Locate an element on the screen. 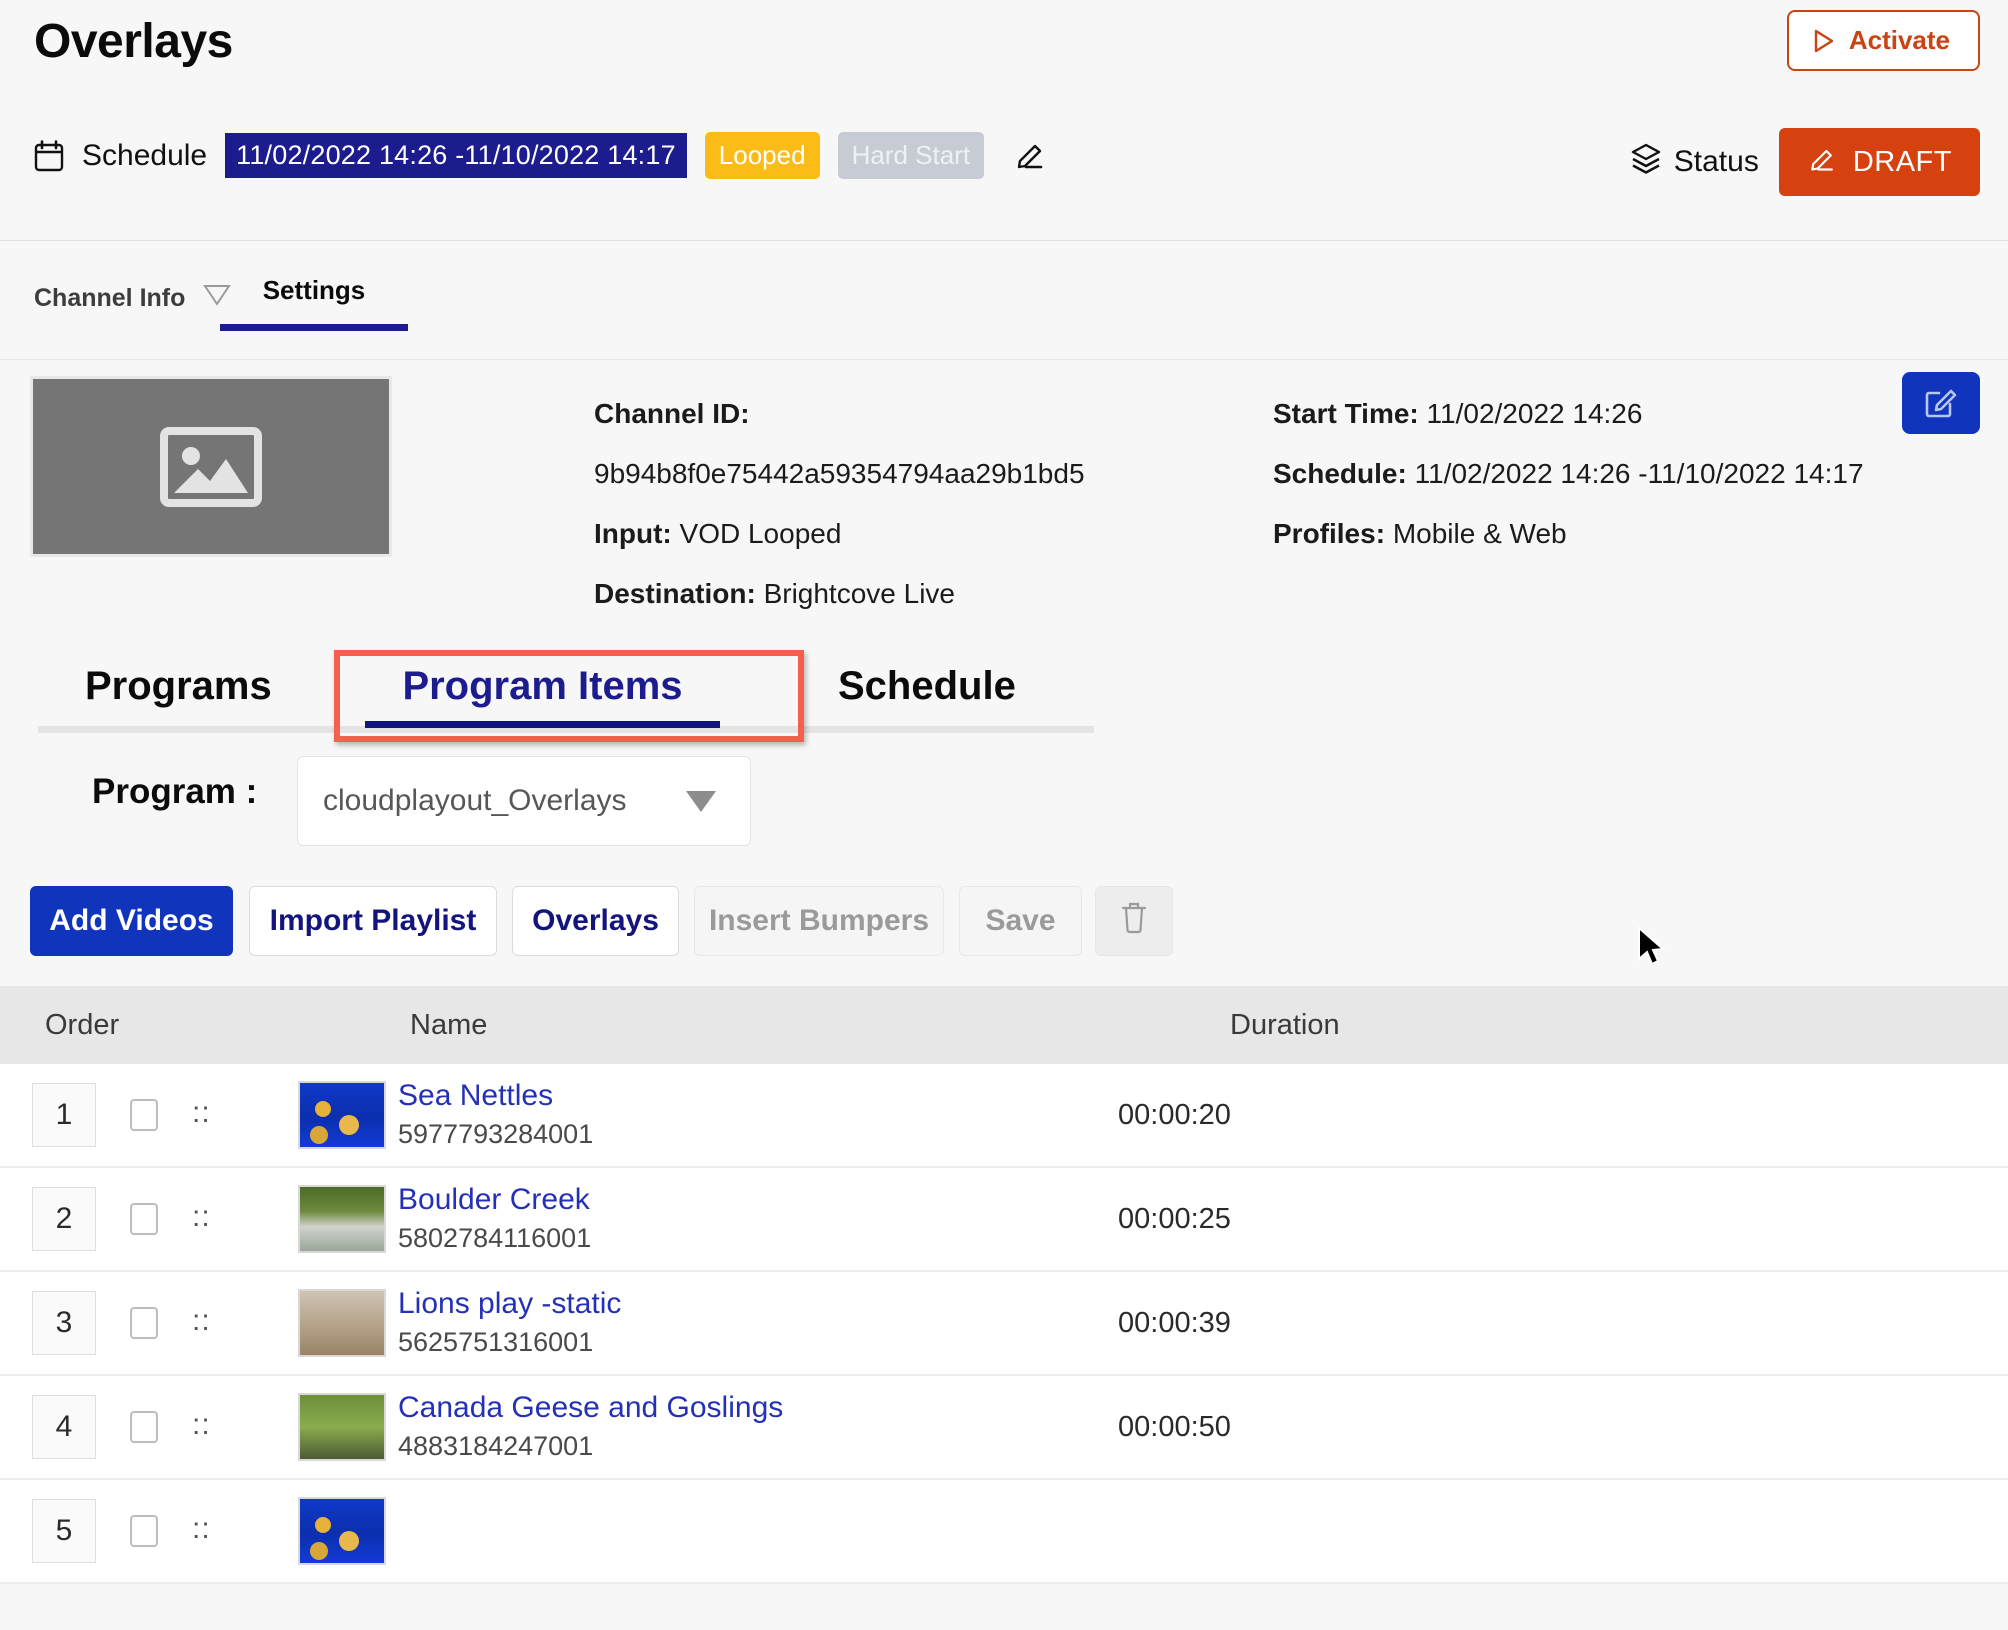 The width and height of the screenshot is (2008, 1630). tab-program-items-label: Program Items is located at coordinates (542, 686).